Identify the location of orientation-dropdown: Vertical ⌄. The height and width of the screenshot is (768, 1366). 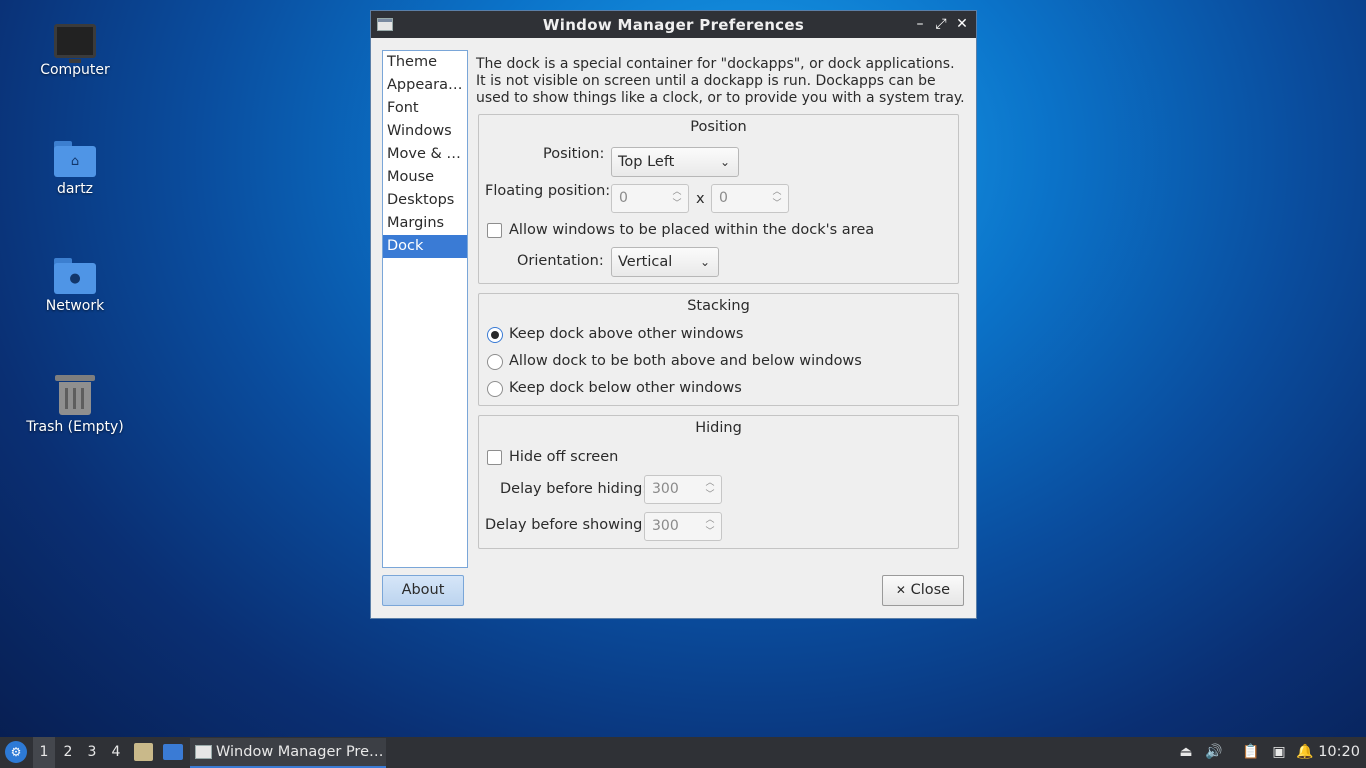
(665, 262).